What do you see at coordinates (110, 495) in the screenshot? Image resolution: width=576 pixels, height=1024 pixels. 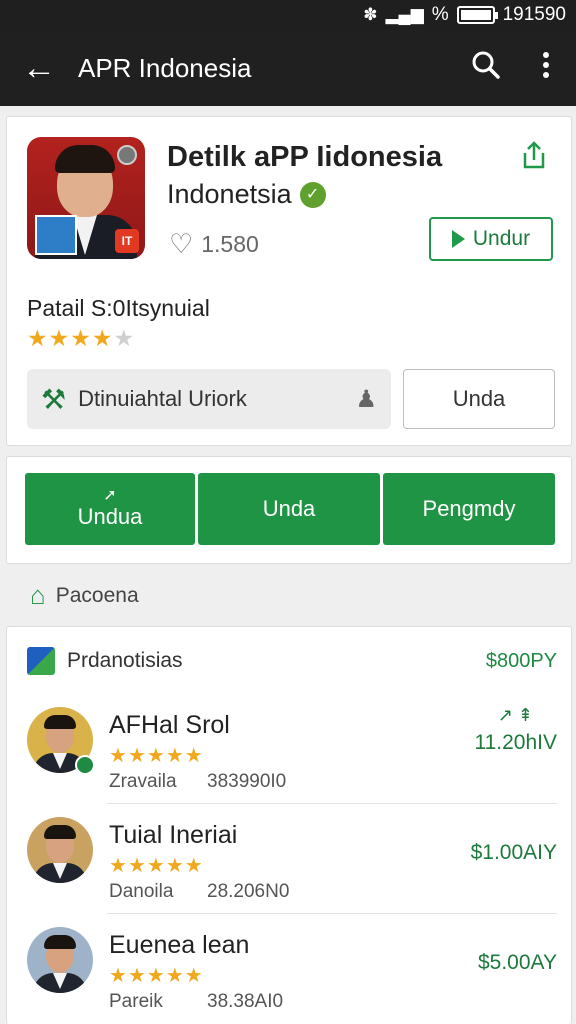 I see `arrow-icon: ➚` at bounding box center [110, 495].